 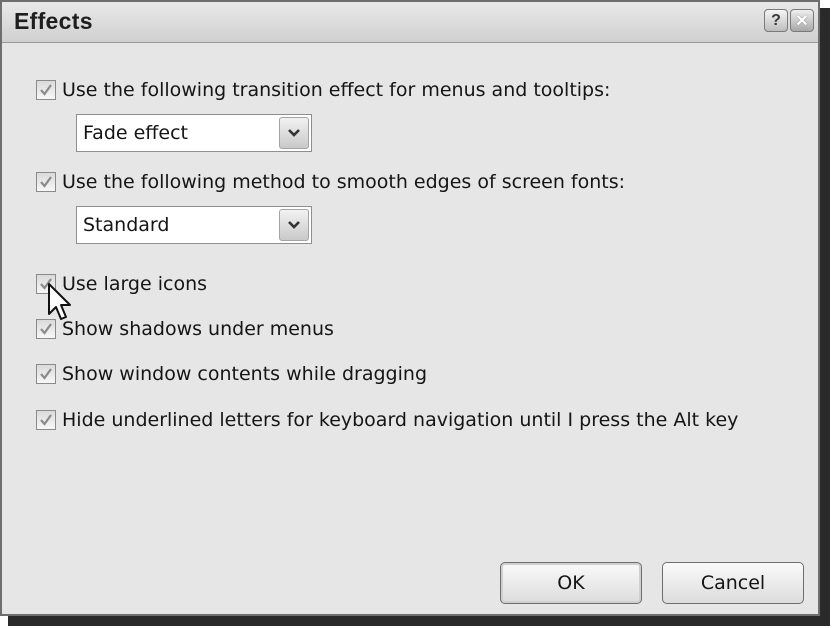 I want to click on close-icon: ✕, so click(x=802, y=21).